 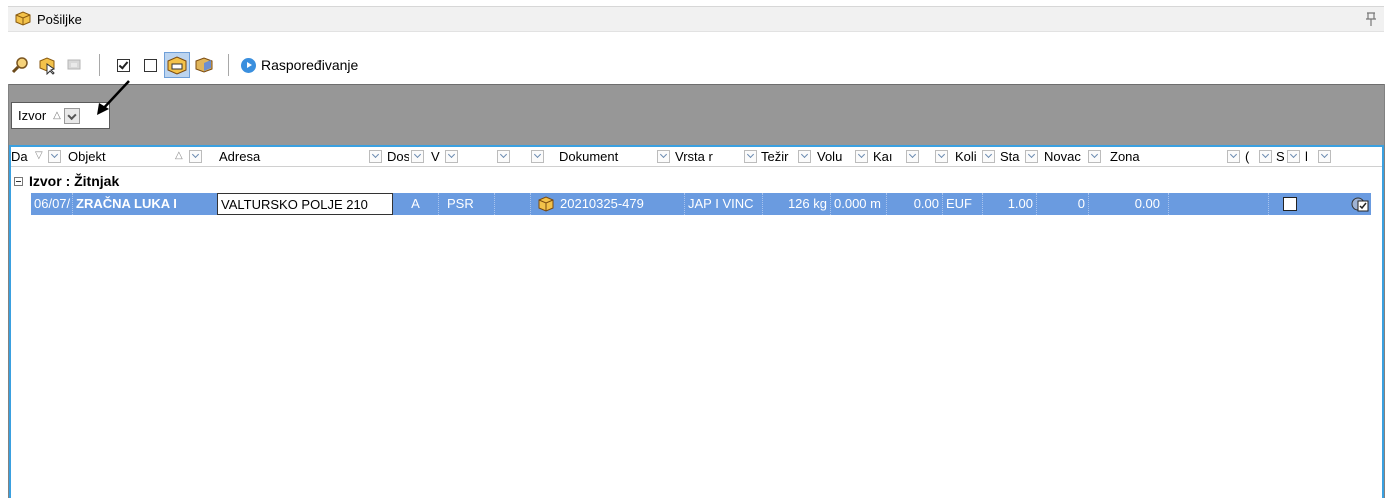 I want to click on select-none-button, so click(x=150, y=65).